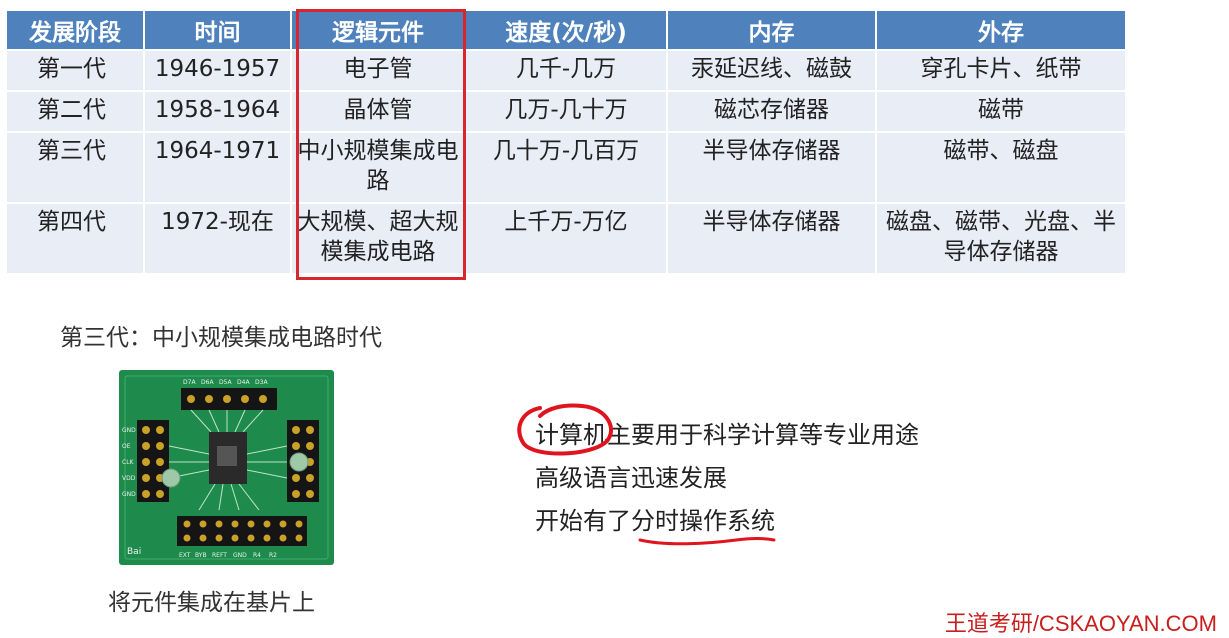 This screenshot has width=1229, height=638. Describe the element at coordinates (221, 338) in the screenshot. I see `section-title: 第三代：中小规模集成电路时代` at that location.